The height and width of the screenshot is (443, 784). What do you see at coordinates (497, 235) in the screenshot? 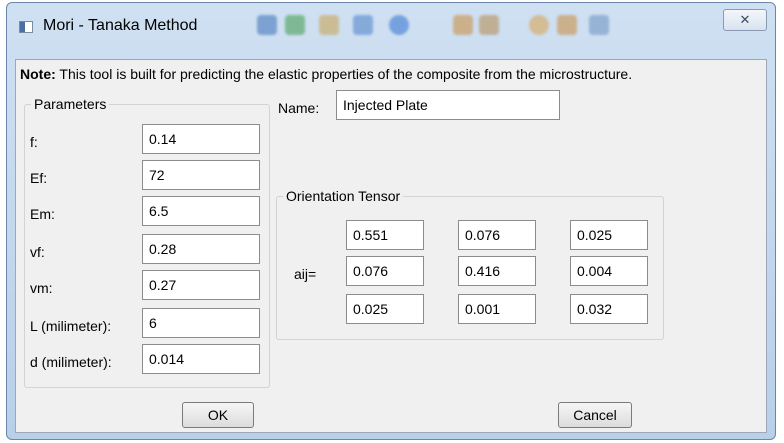
I see `tensor-cell-a12: 0.076` at bounding box center [497, 235].